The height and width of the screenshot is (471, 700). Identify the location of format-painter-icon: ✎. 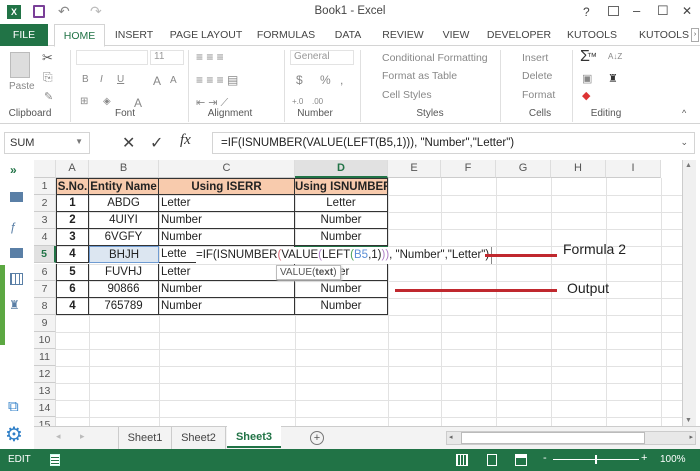
(48, 96).